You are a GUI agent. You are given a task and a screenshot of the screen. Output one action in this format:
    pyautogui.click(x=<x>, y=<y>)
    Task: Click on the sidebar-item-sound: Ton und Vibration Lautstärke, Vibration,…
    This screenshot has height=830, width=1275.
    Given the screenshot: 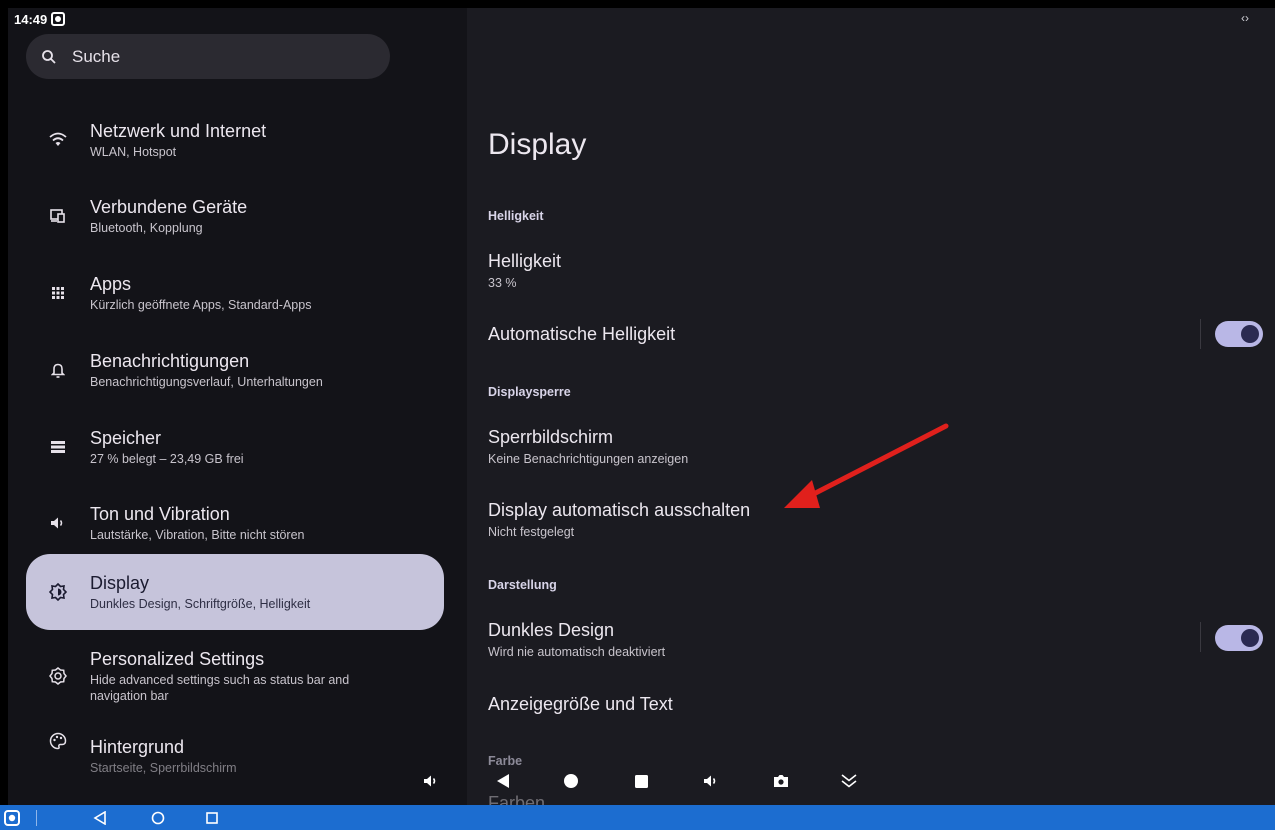 What is the action you would take?
    pyautogui.click(x=235, y=523)
    